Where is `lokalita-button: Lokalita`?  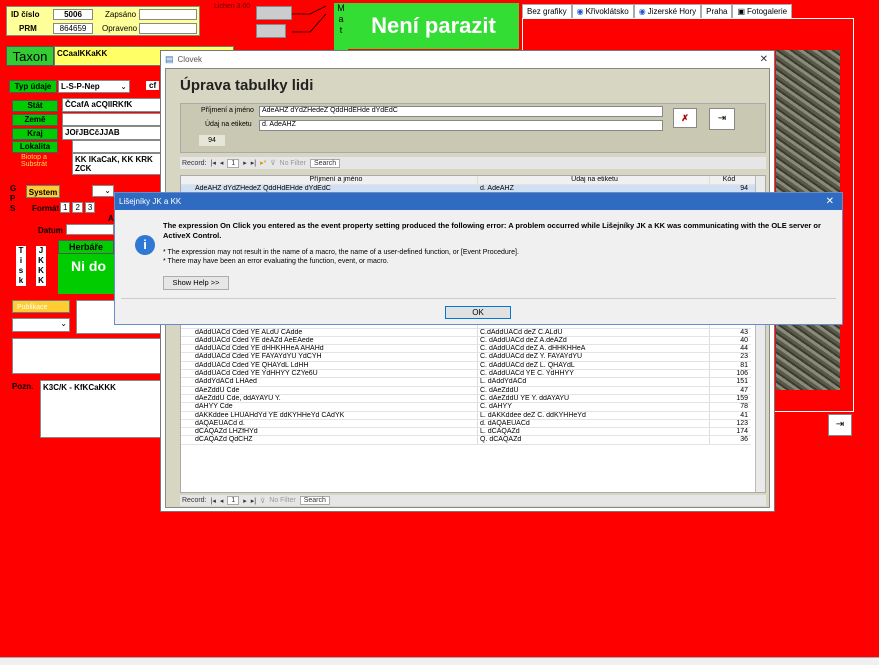 lokalita-button: Lokalita is located at coordinates (35, 147).